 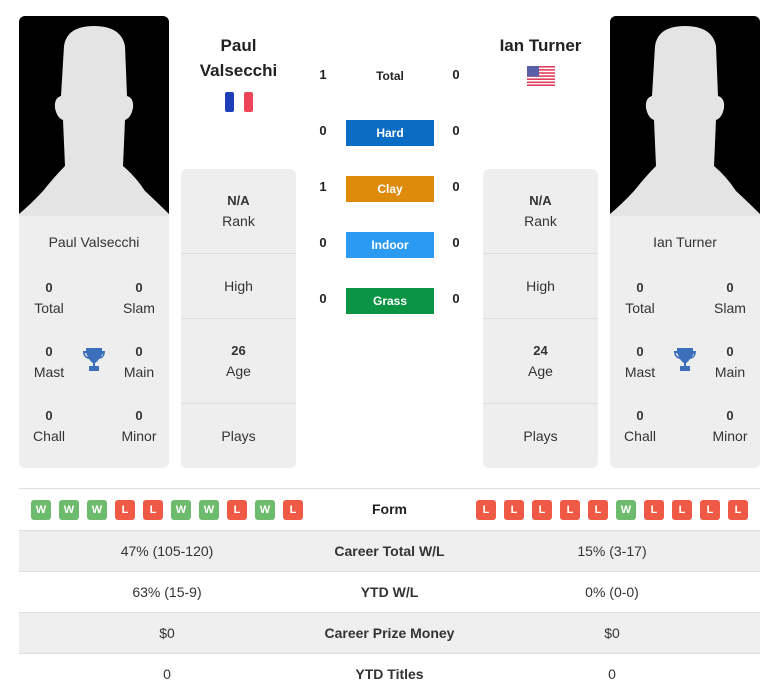 What do you see at coordinates (323, 130) in the screenshot?
I see `h2h-hard-p1: 0` at bounding box center [323, 130].